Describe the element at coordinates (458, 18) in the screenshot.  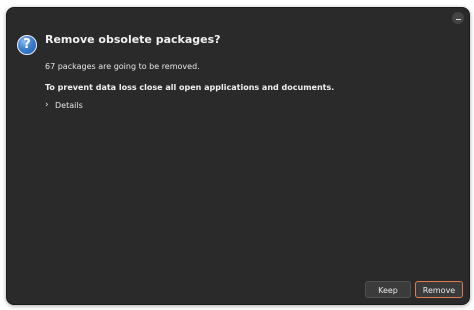
I see `minimize-icon` at that location.